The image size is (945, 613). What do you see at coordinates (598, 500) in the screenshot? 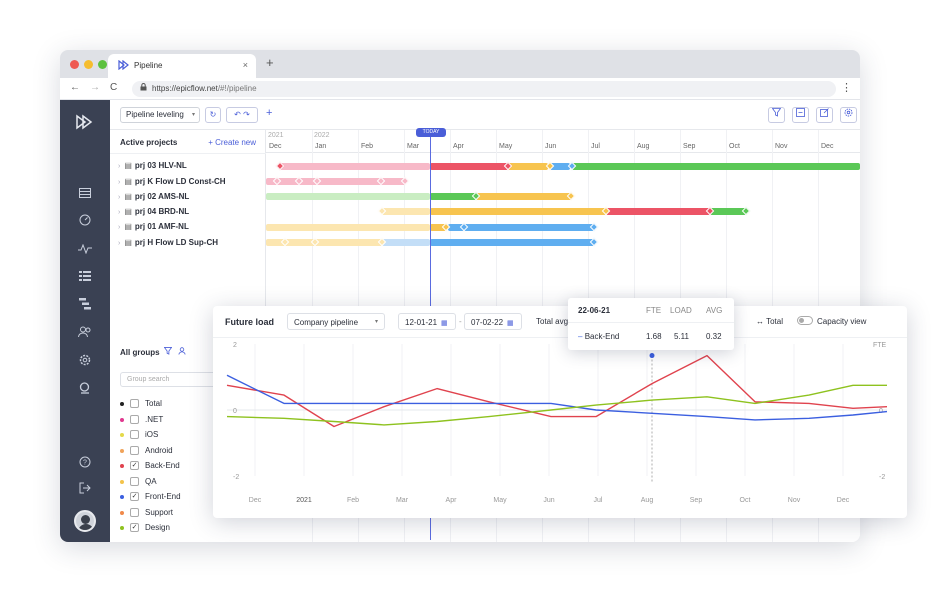
I see `x-tick-label: Jul` at bounding box center [598, 500].